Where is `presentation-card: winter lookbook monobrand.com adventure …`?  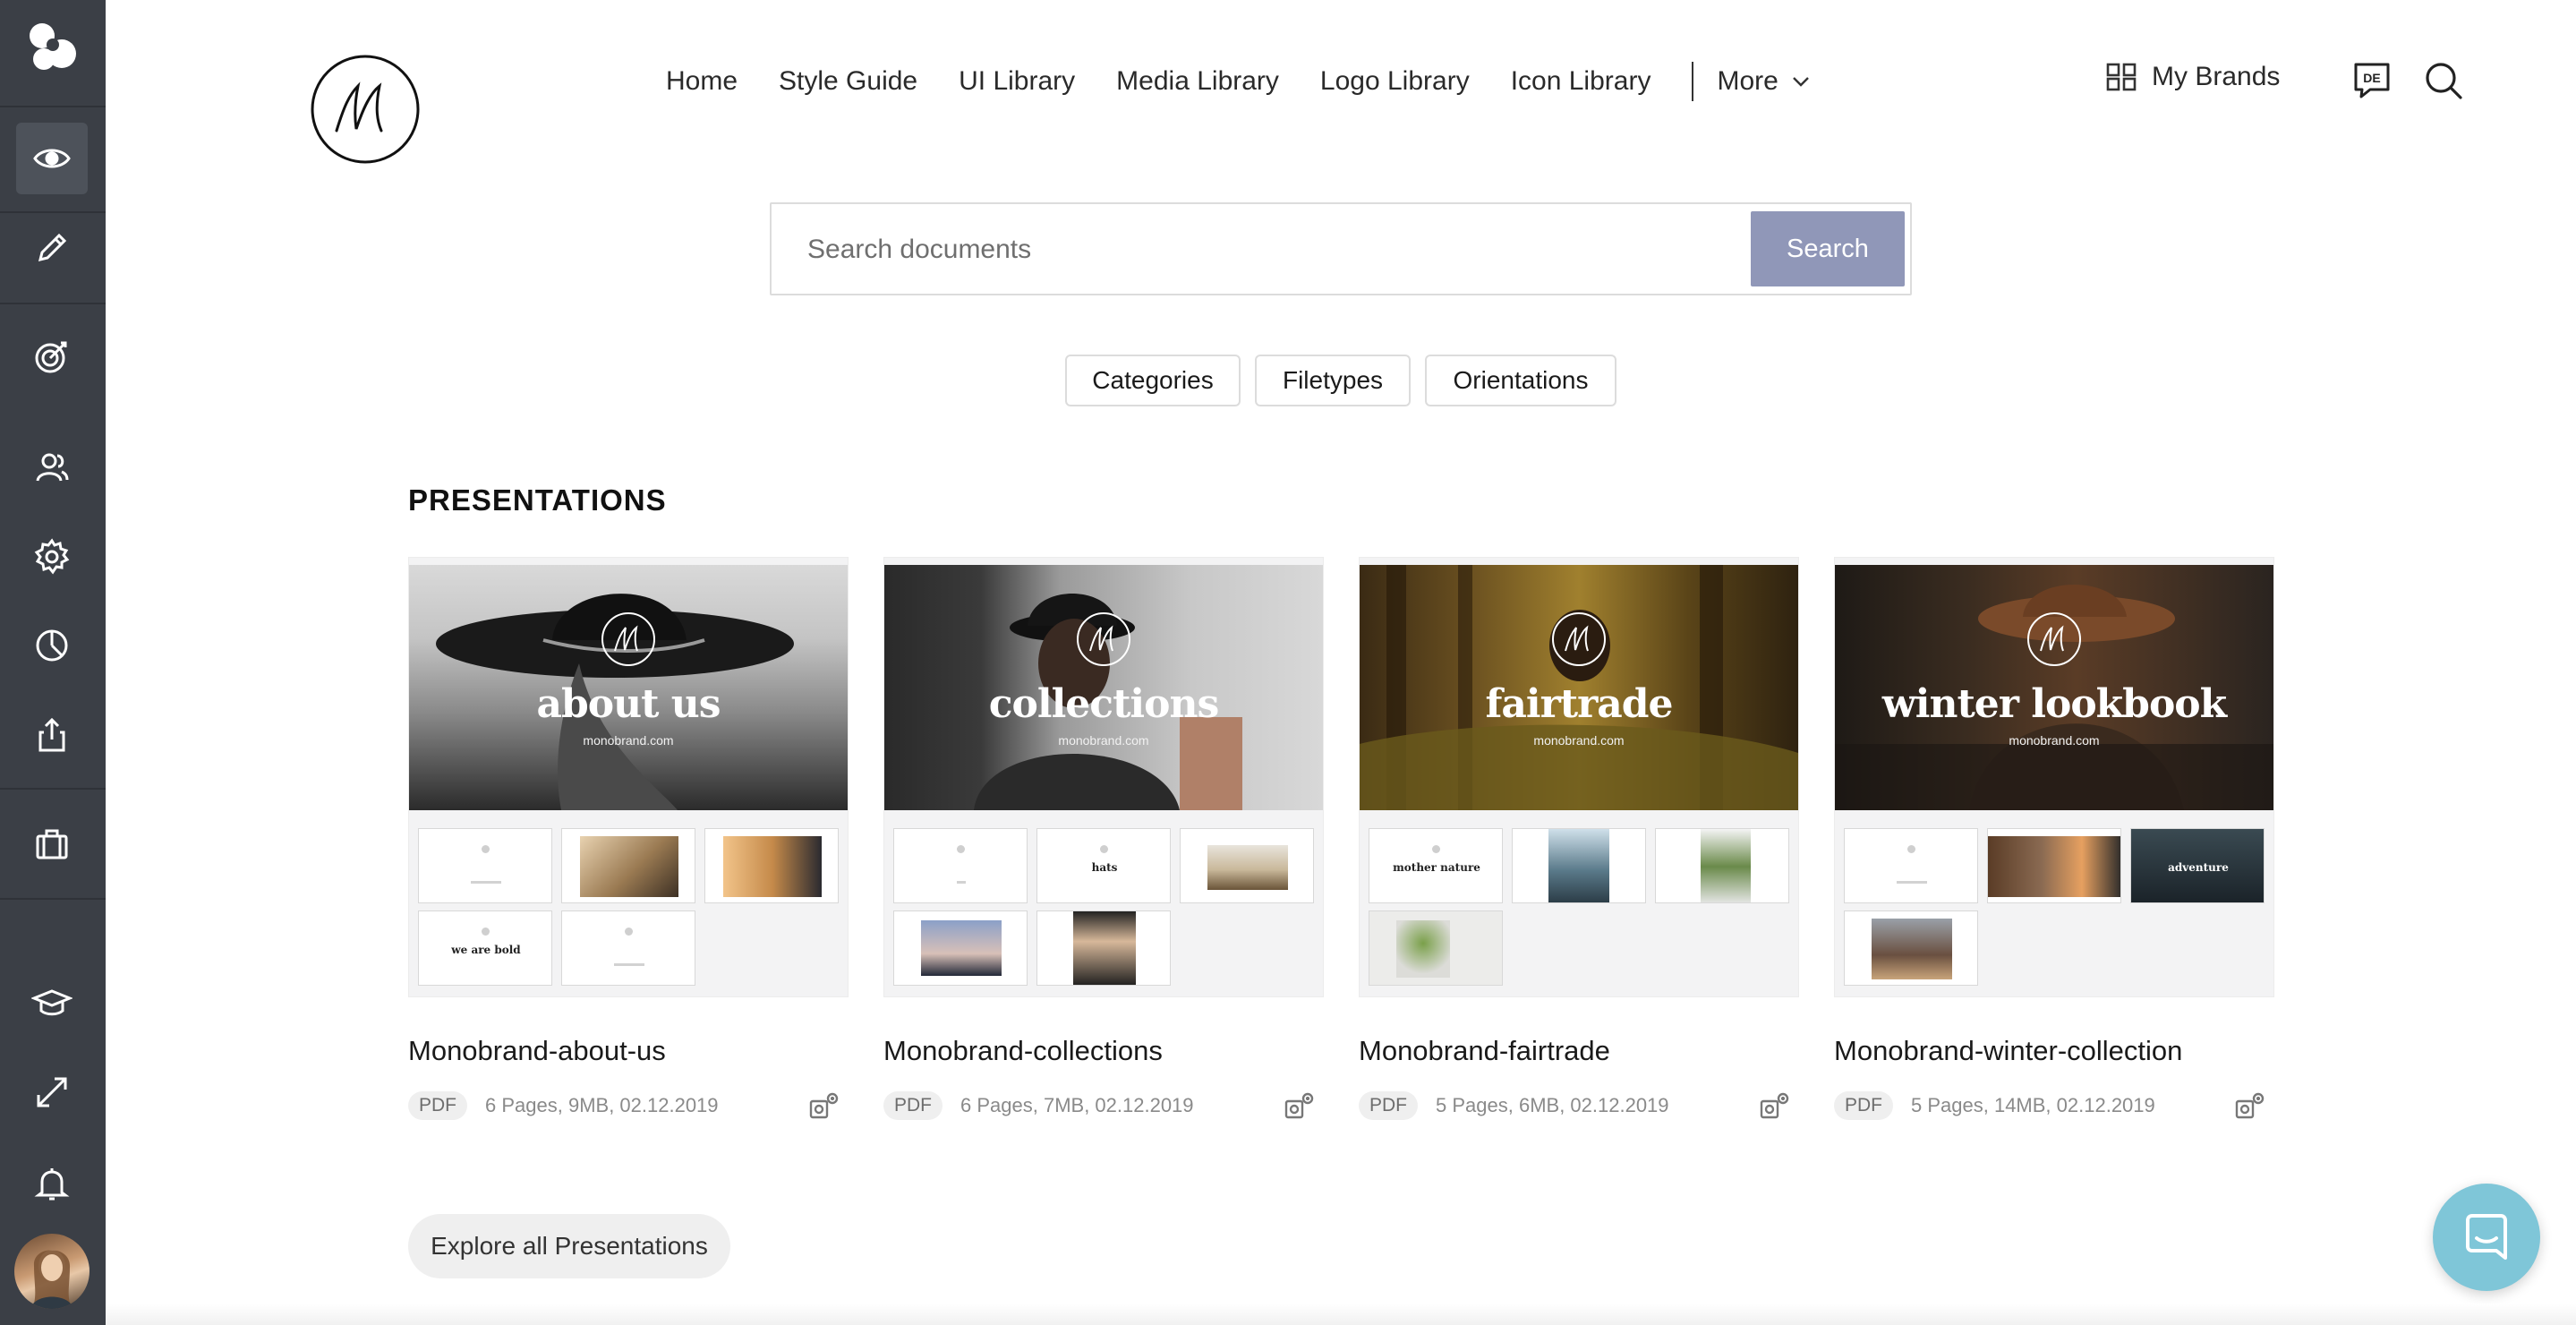
presentation-card: winter lookbook monobrand.com adventure … is located at coordinates (2054, 839).